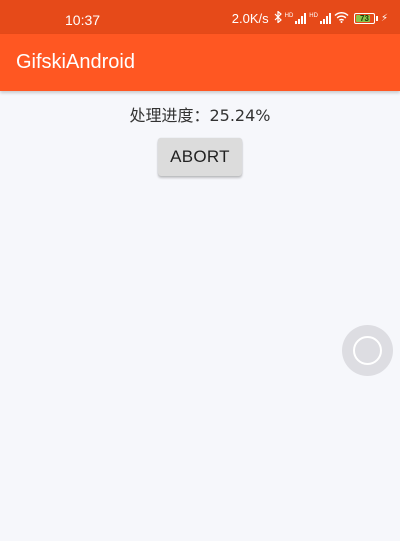 The height and width of the screenshot is (541, 400). What do you see at coordinates (75, 62) in the screenshot?
I see `app-title: GifskiAndroid` at bounding box center [75, 62].